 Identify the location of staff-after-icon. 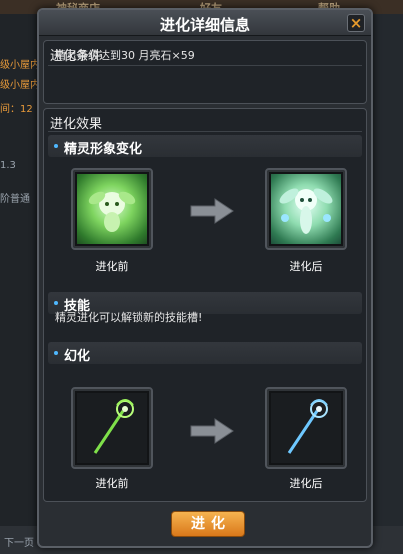
(307, 426).